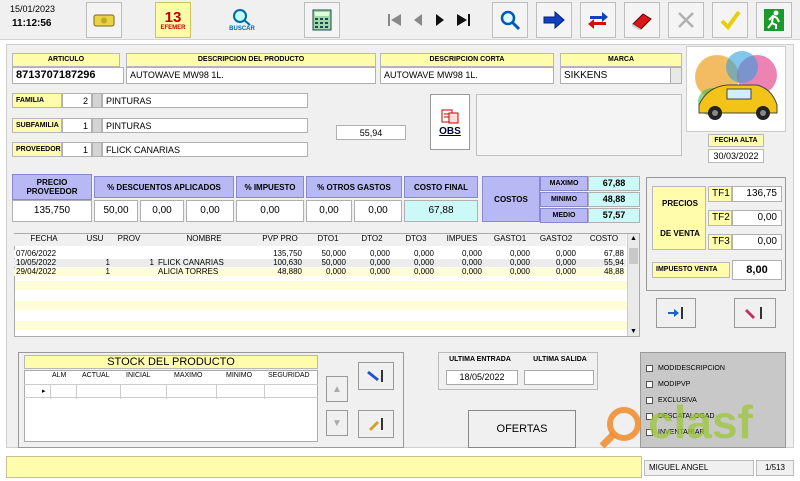  I want to click on accept-button, so click(730, 20).